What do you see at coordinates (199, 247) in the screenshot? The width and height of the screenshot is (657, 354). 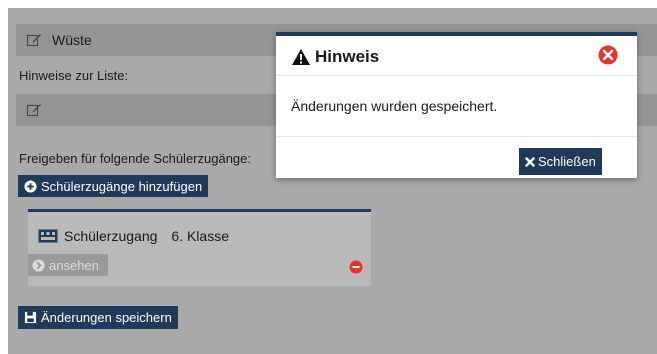 I see `student-access-card: Schülerzugang 6. Klasse ansehen` at bounding box center [199, 247].